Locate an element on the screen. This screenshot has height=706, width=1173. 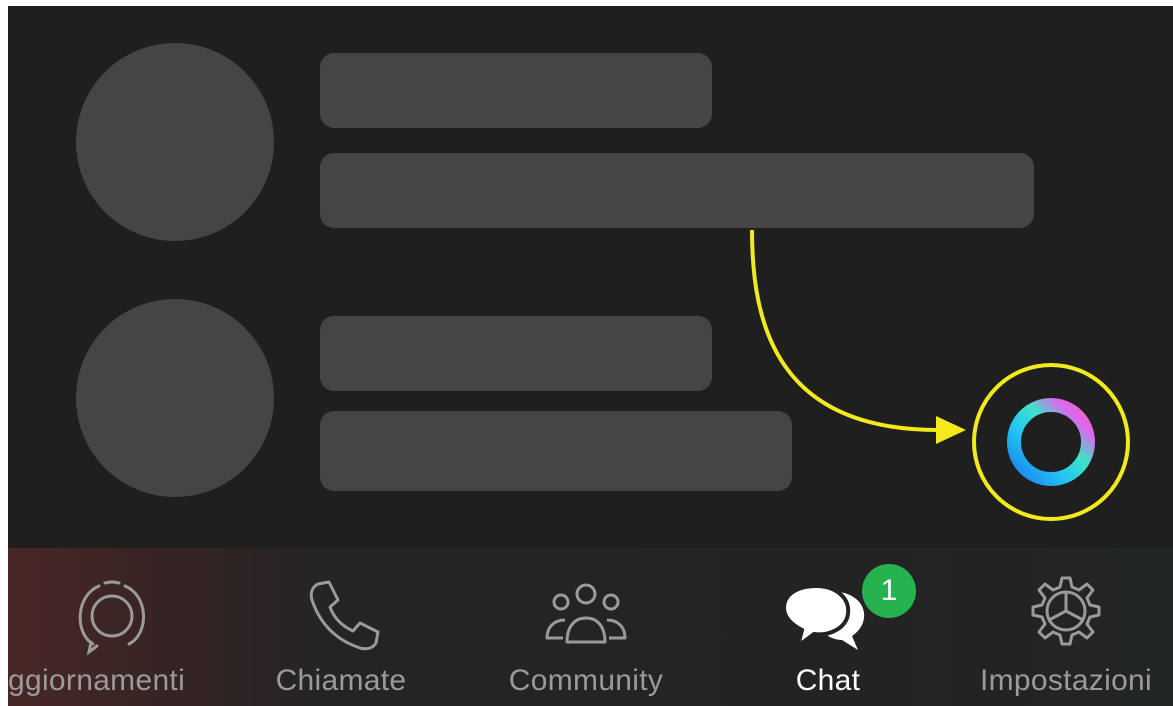
tab-settings: Impostazioni is located at coordinates (1066, 627).